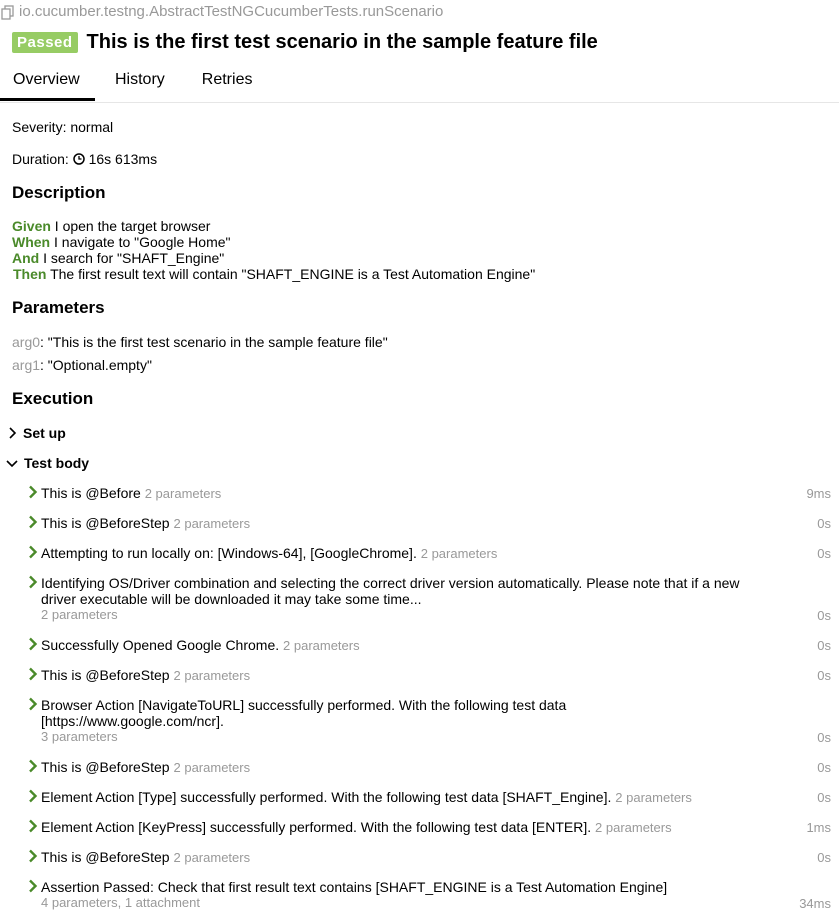 The width and height of the screenshot is (839, 918). Describe the element at coordinates (31, 226) in the screenshot. I see `step-keyword: Given` at that location.